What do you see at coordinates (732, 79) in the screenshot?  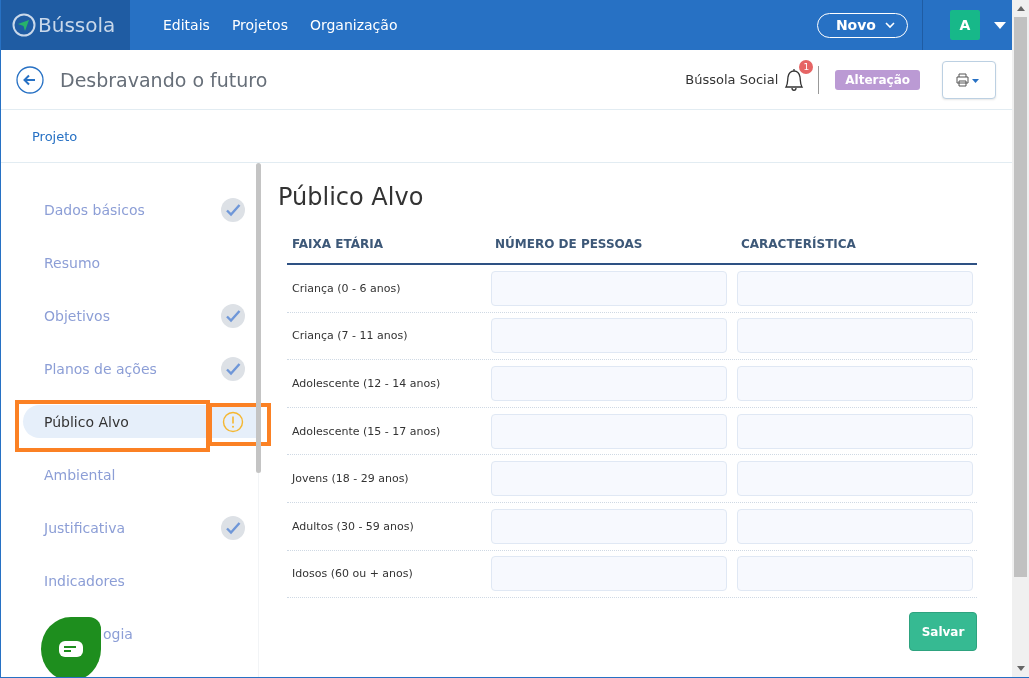 I see `organization-name: Bússola Social` at bounding box center [732, 79].